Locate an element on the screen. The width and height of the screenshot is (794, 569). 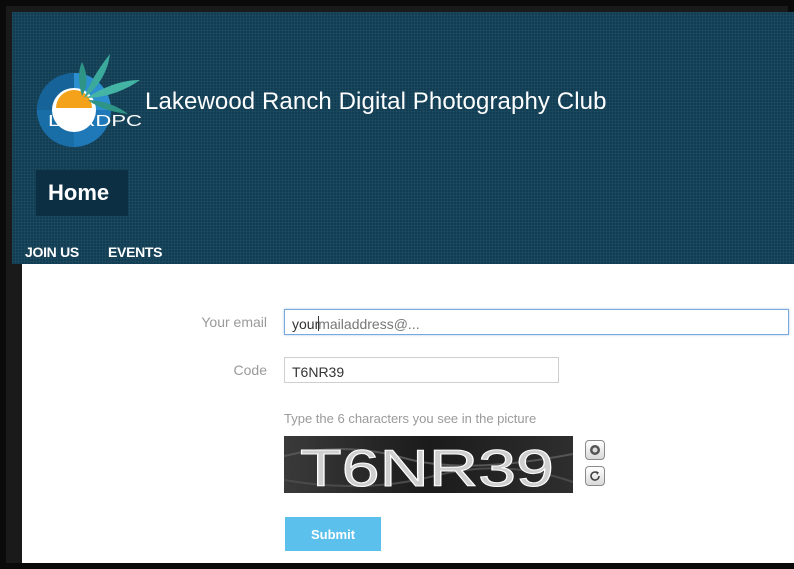
logo-text: LWRDPC is located at coordinates (95, 121).